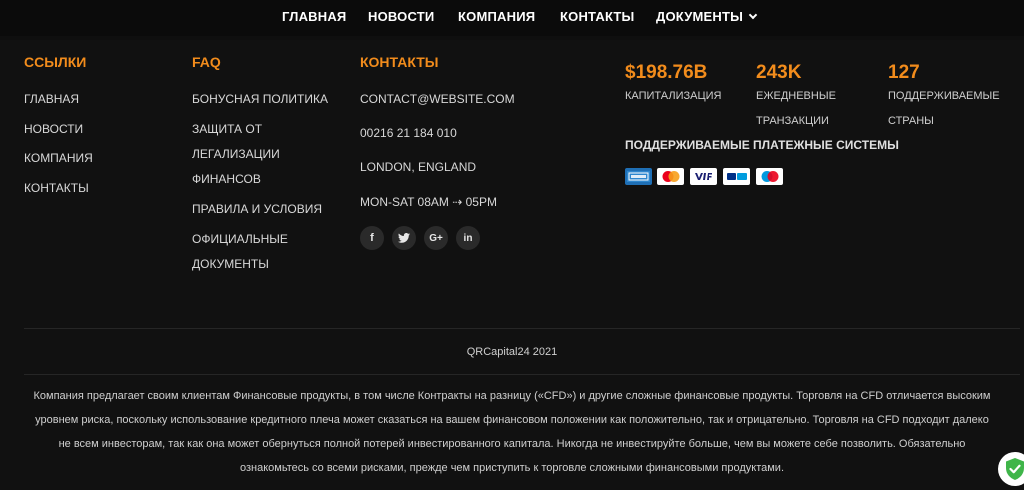  I want to click on faq-link-line: ЛЕГАЛИЗАЦИИ, so click(236, 154).